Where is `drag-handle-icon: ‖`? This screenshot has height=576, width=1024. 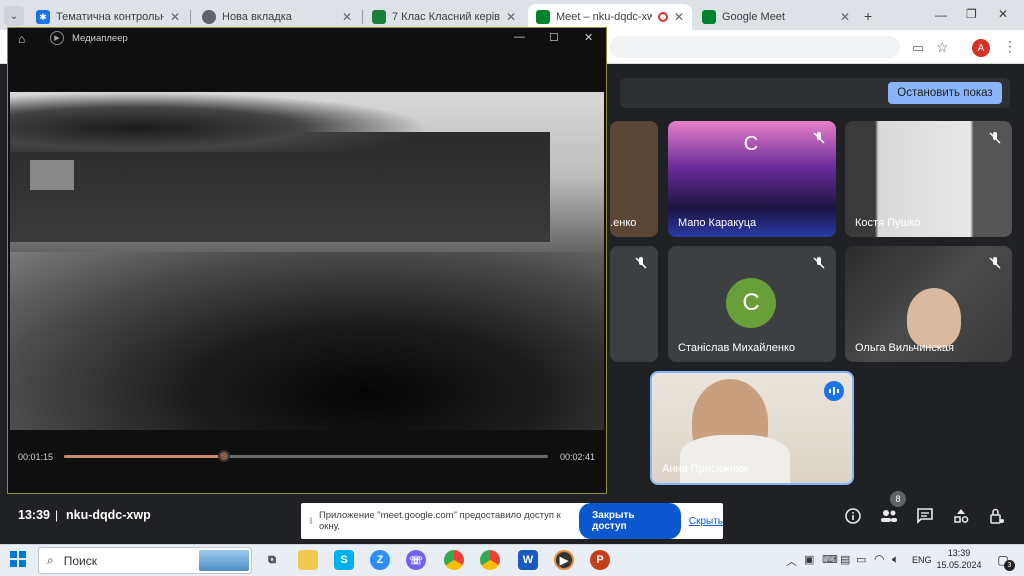
drag-handle-icon: ‖ is located at coordinates (311, 521).